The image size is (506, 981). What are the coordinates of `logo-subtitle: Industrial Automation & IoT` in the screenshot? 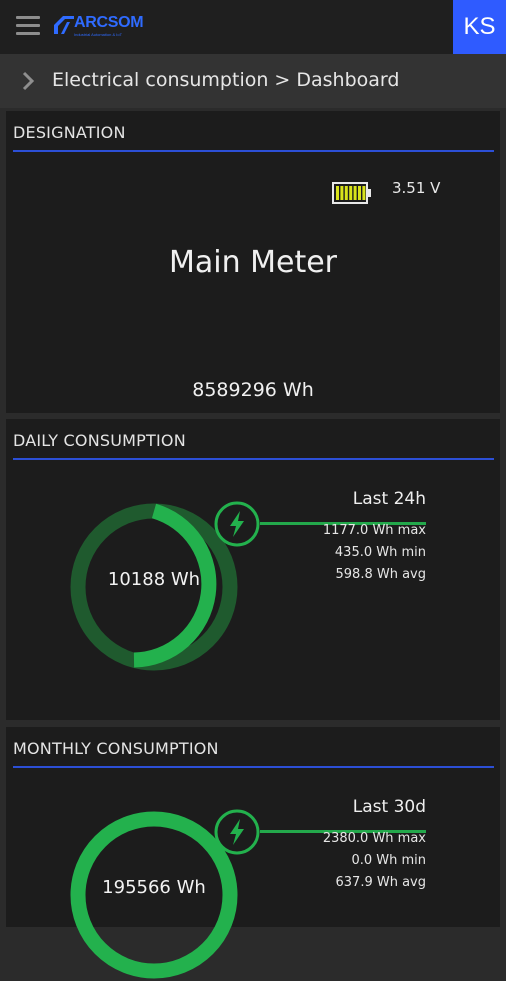 It's located at (98, 34).